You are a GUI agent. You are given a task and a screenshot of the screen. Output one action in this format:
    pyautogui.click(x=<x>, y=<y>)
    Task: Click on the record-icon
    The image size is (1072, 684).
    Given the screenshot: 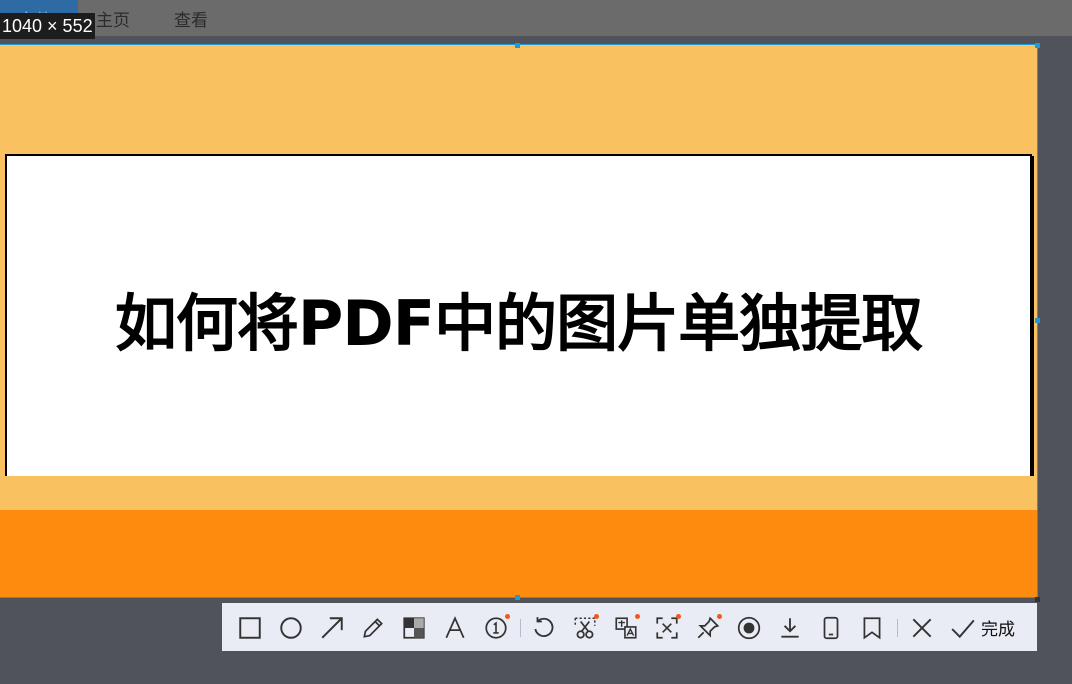 What is the action you would take?
    pyautogui.click(x=749, y=628)
    